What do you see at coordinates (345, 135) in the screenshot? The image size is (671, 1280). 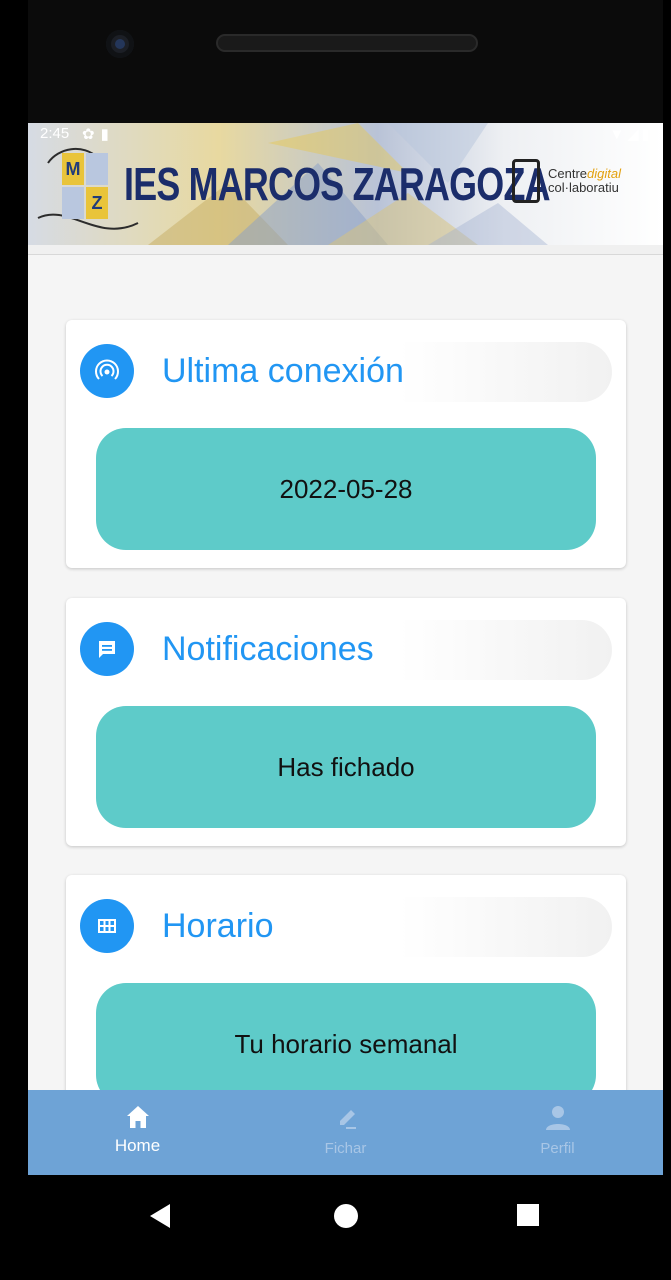 I see `status-bar: 2:45 ✿▮ ▼◢▮` at bounding box center [345, 135].